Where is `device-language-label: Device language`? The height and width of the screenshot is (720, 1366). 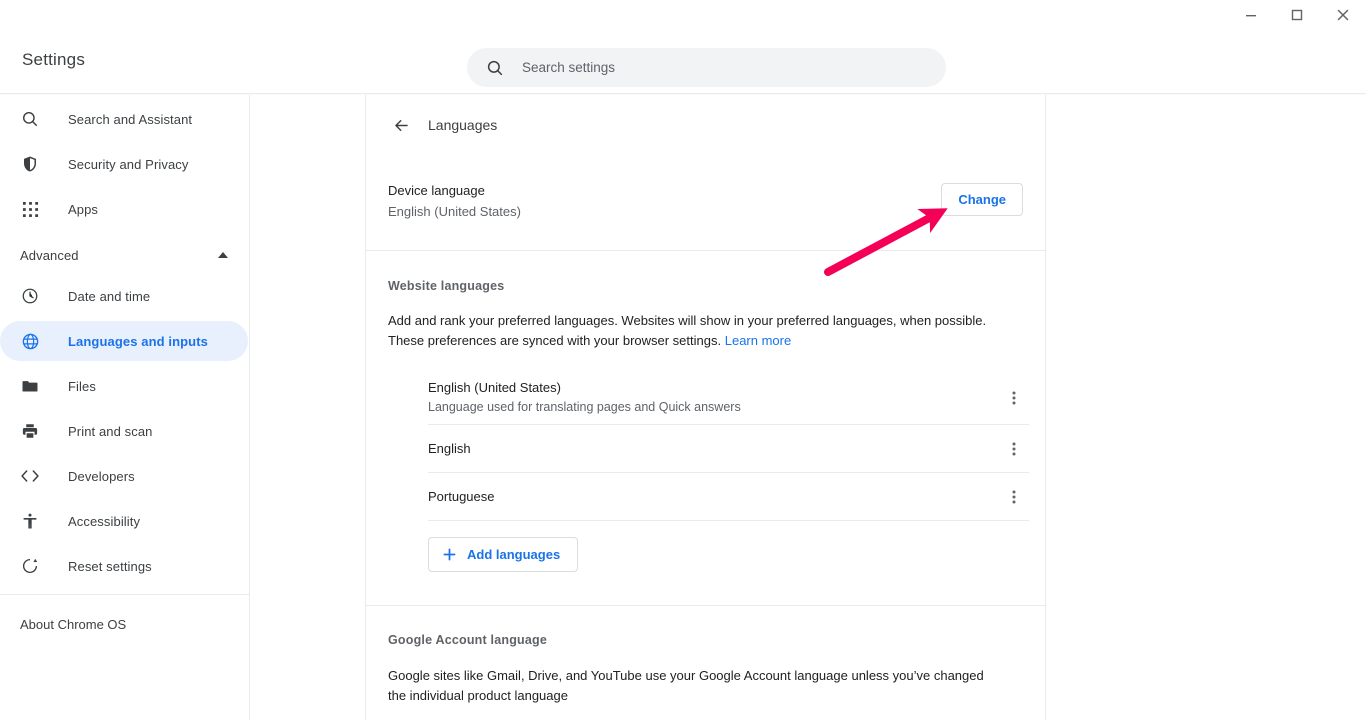
device-language-label: Device language is located at coordinates (436, 190).